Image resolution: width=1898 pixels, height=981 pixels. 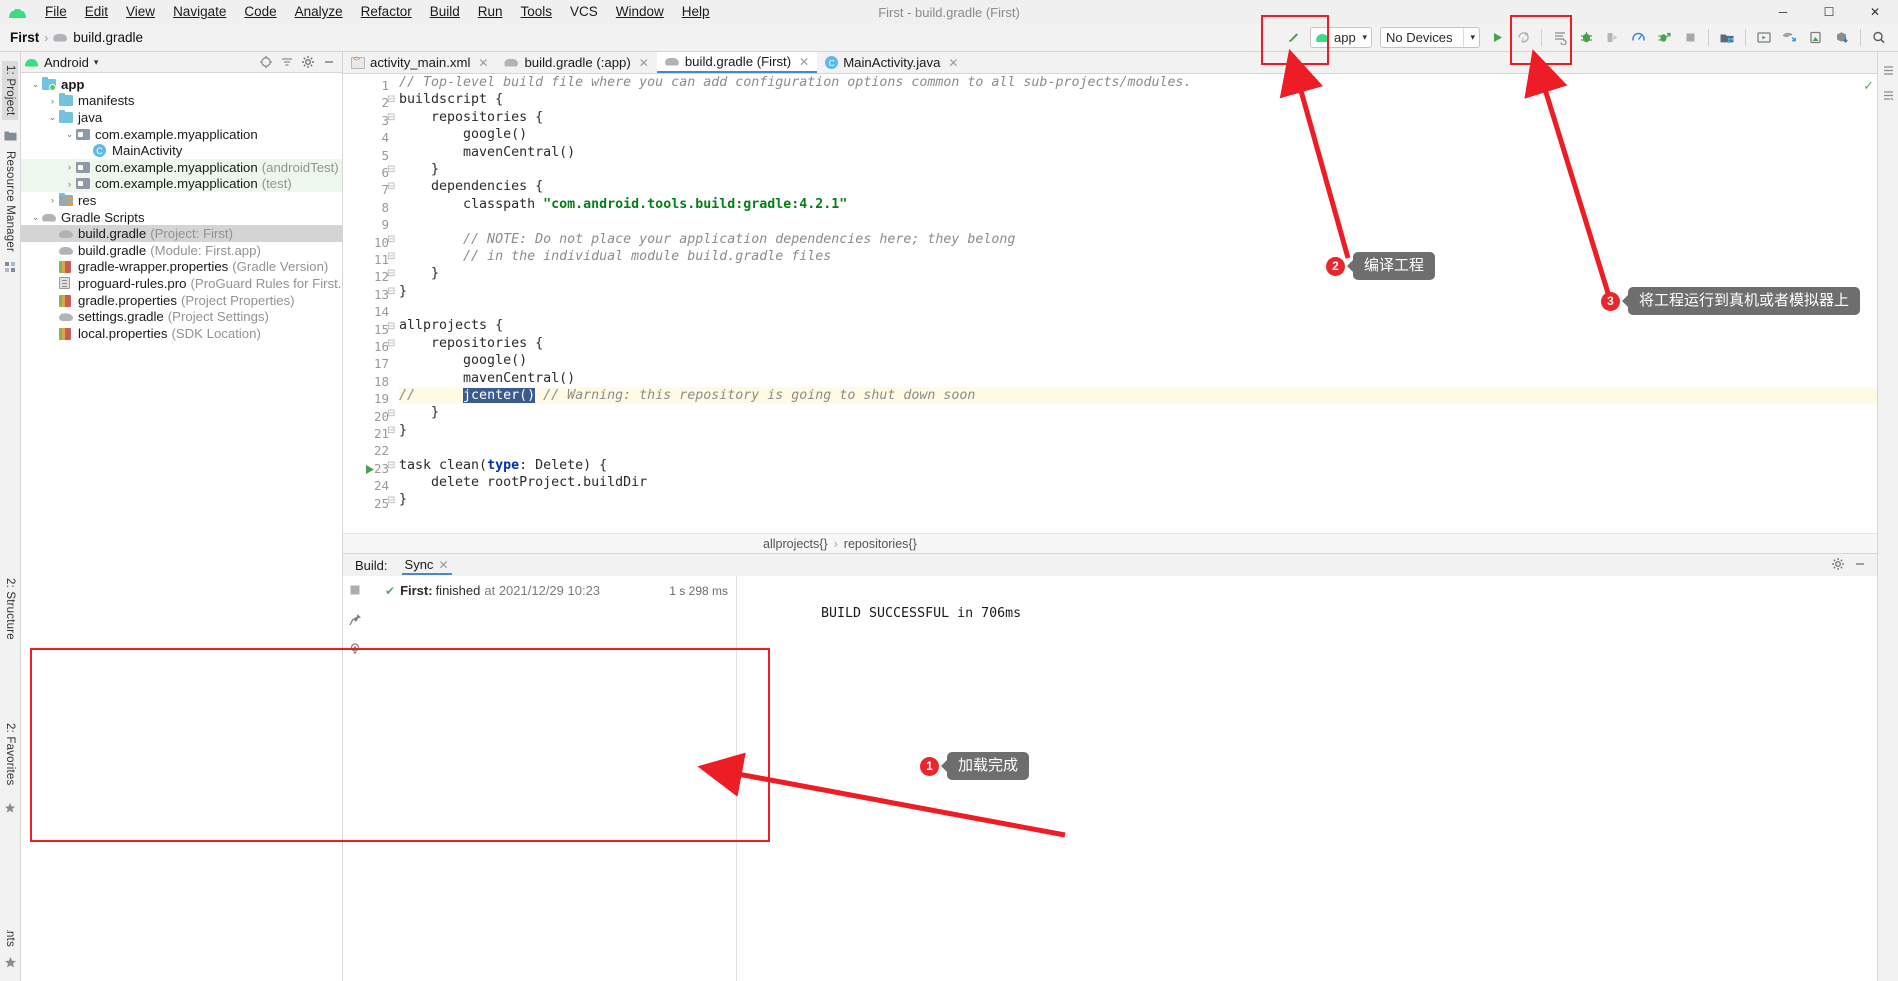 What do you see at coordinates (1341, 37) in the screenshot?
I see `run-configuration-combo: app ▾` at bounding box center [1341, 37].